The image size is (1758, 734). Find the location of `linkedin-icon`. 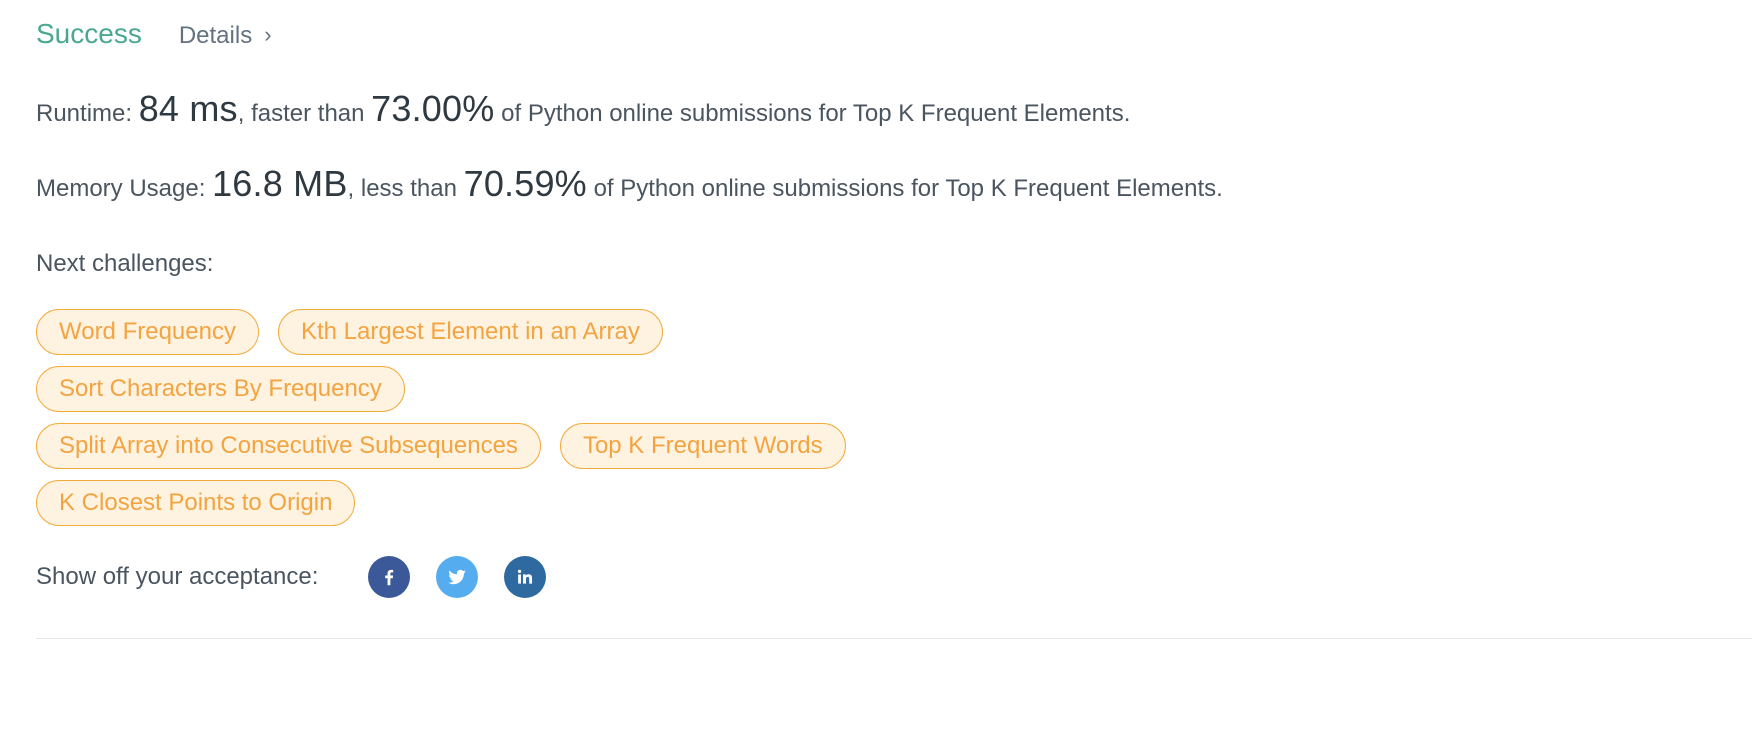

linkedin-icon is located at coordinates (525, 576).